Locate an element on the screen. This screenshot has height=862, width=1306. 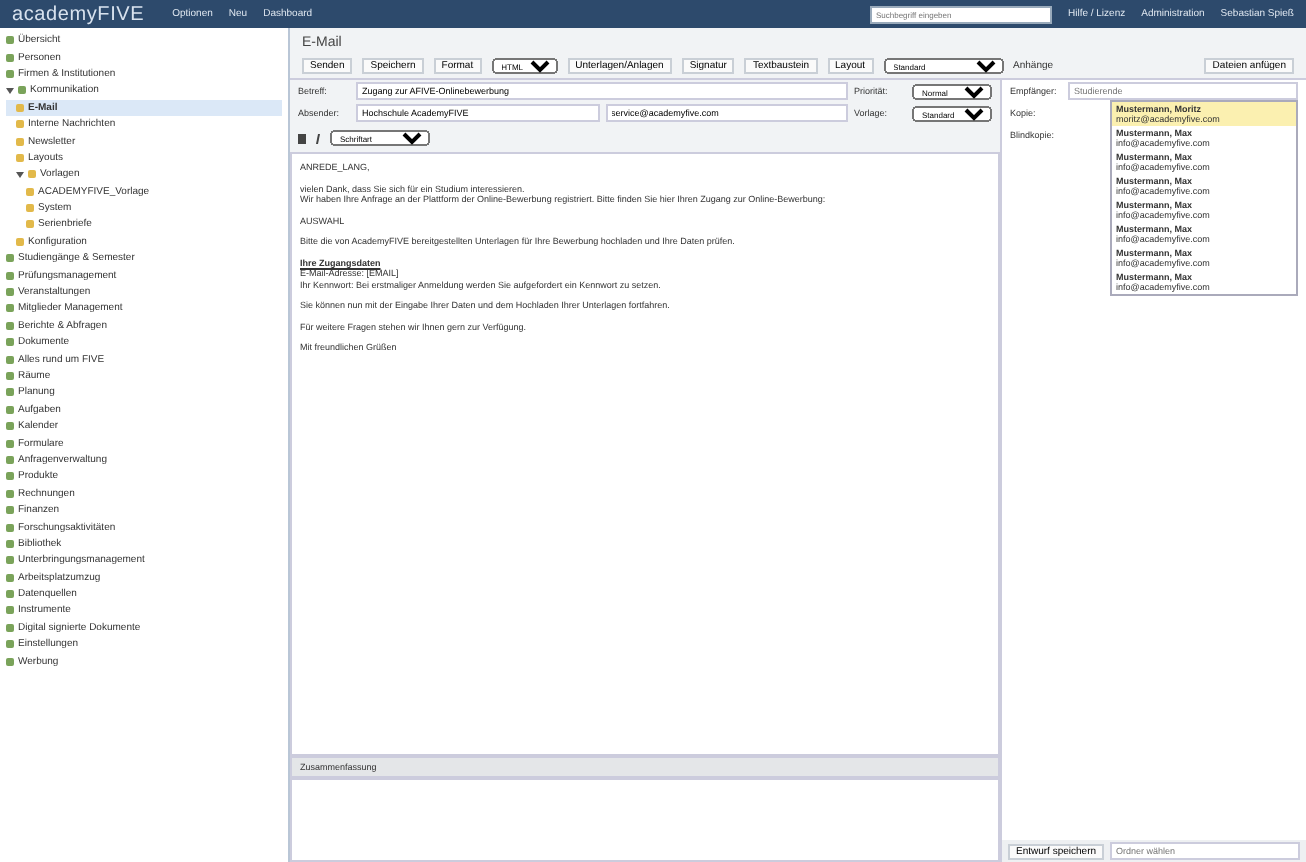
comment-field is located at coordinates (645, 820).